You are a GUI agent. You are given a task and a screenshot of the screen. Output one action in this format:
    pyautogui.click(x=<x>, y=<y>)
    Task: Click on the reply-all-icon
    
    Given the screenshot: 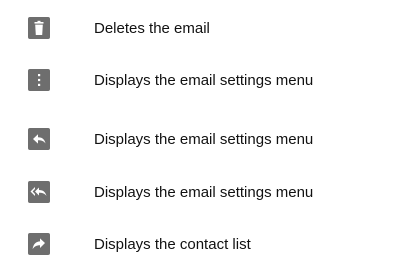 What is the action you would take?
    pyautogui.click(x=39, y=192)
    